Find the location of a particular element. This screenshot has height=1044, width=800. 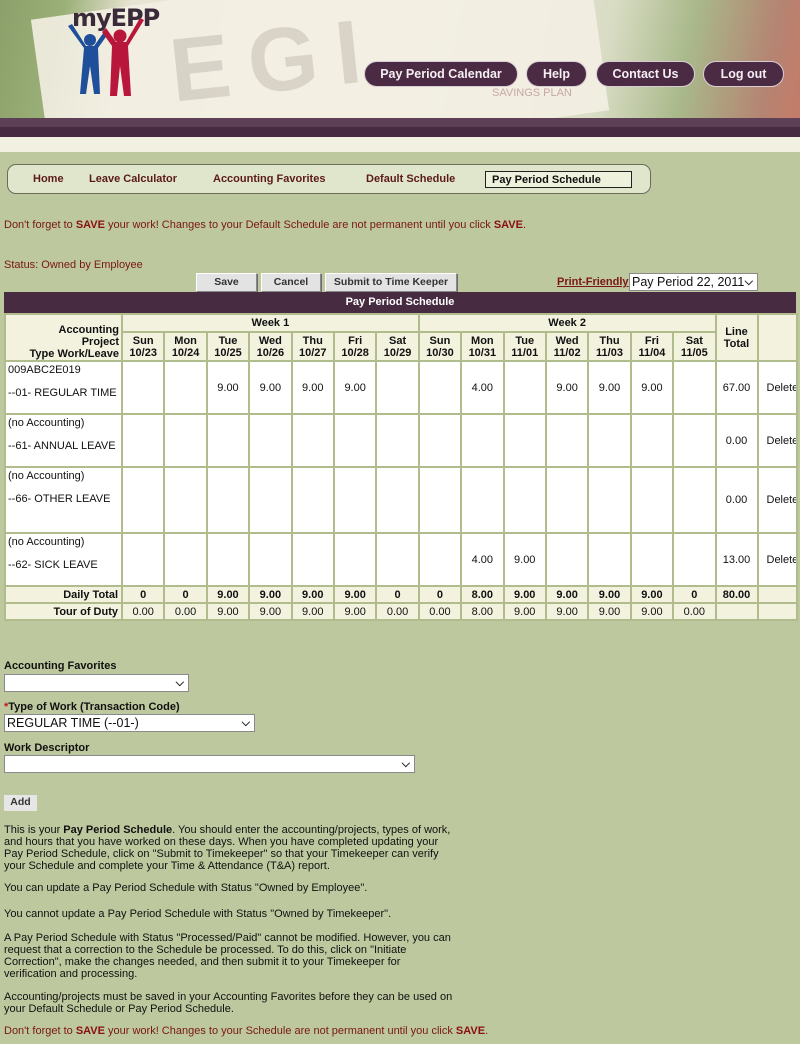

submit-to-timekeeper-button: Submit to Time Keeper is located at coordinates (391, 282).